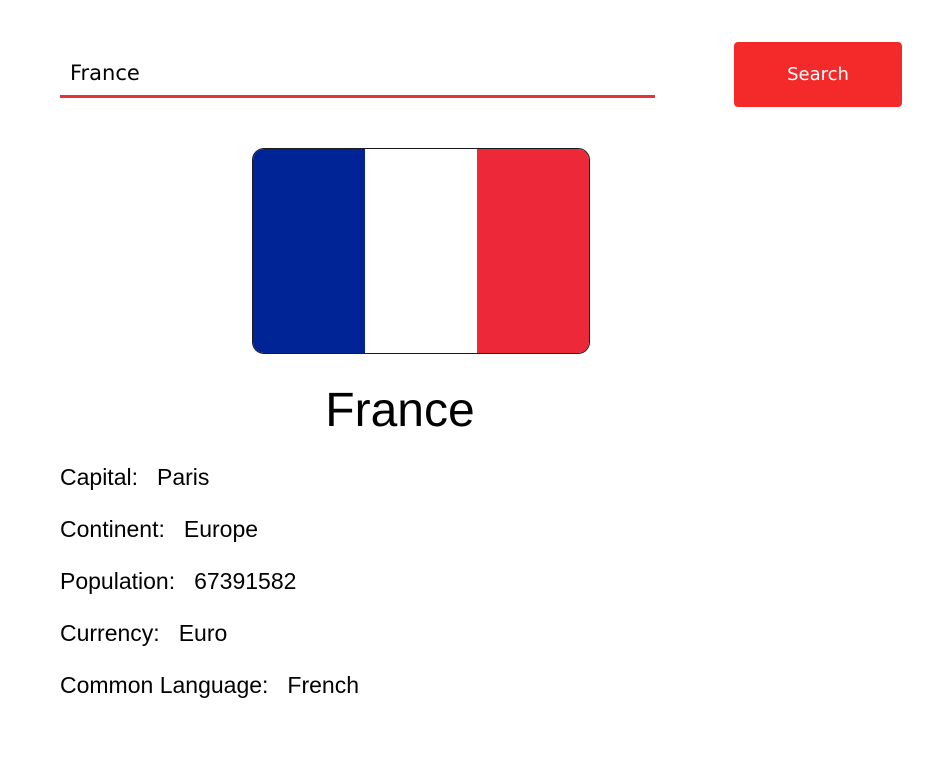 This screenshot has height=765, width=927. What do you see at coordinates (203, 633) in the screenshot?
I see `detail-value: Euro` at bounding box center [203, 633].